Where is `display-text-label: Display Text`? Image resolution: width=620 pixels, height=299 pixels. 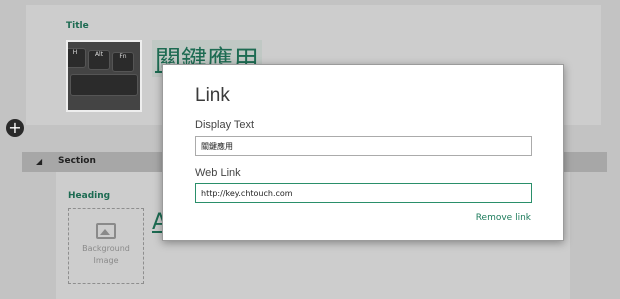
display-text-label: Display Text is located at coordinates (225, 125).